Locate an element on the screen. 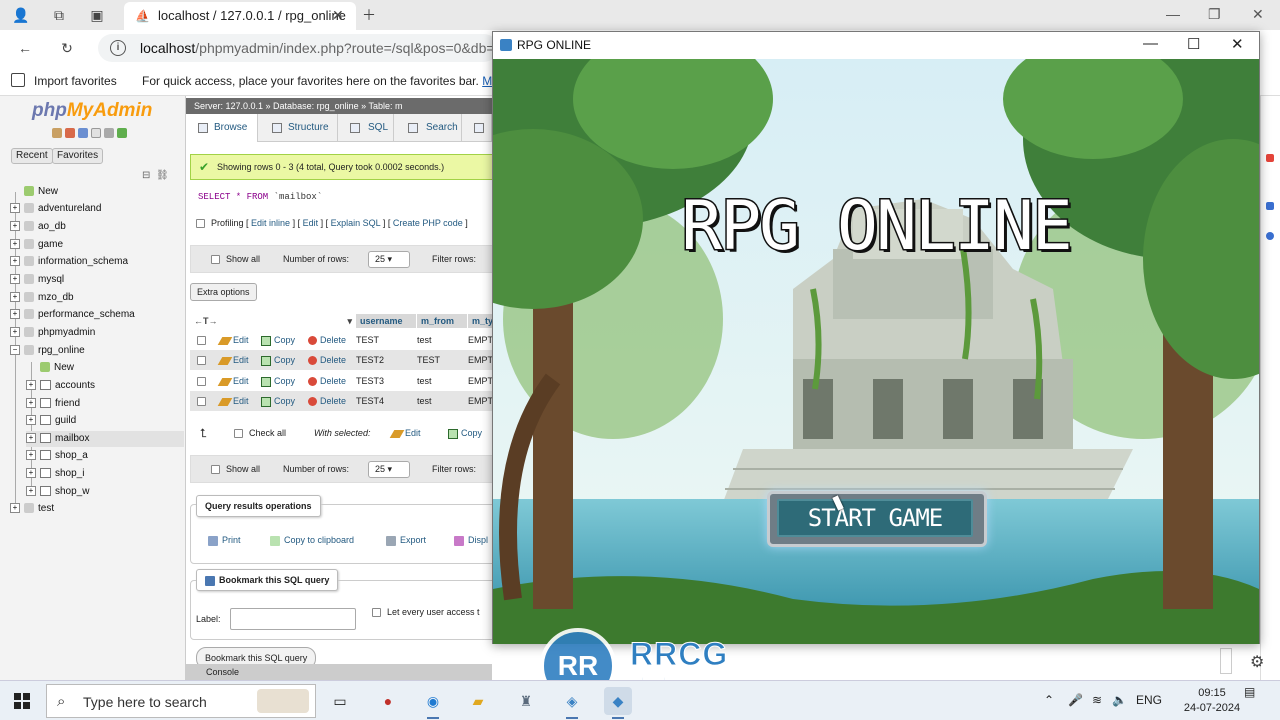 This screenshot has width=1280, height=720. tree-item-performance-schema: + performance_schema is located at coordinates (72, 315).